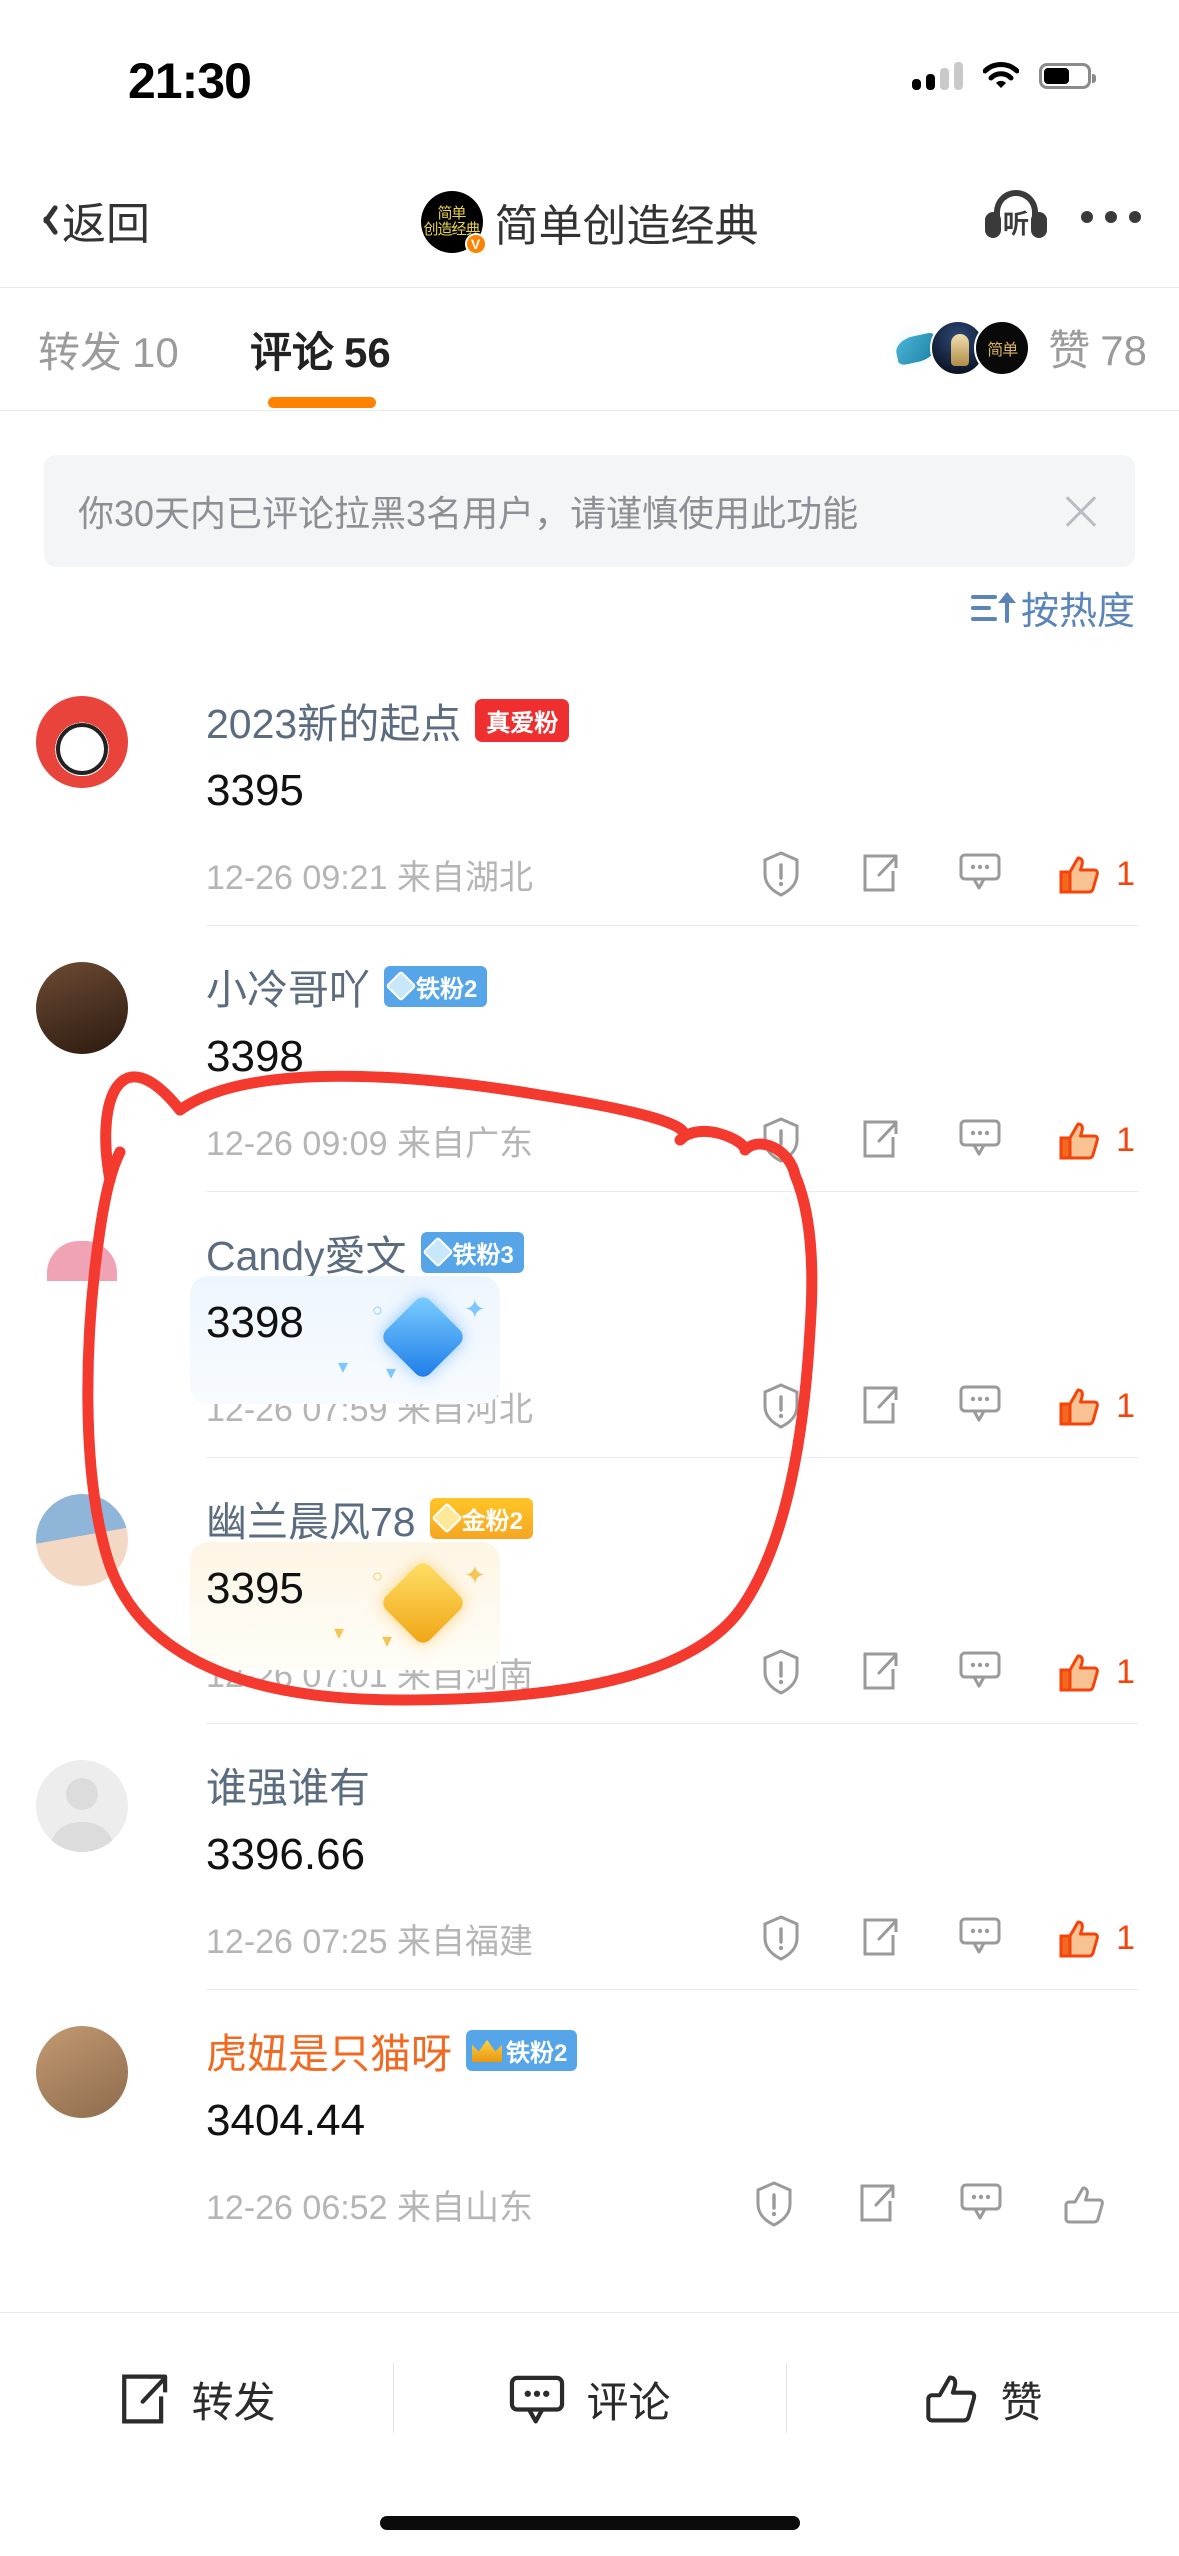 Image resolution: width=1179 pixels, height=2556 pixels. I want to click on account-avatar: 简单 创造经典 V, so click(453, 223).